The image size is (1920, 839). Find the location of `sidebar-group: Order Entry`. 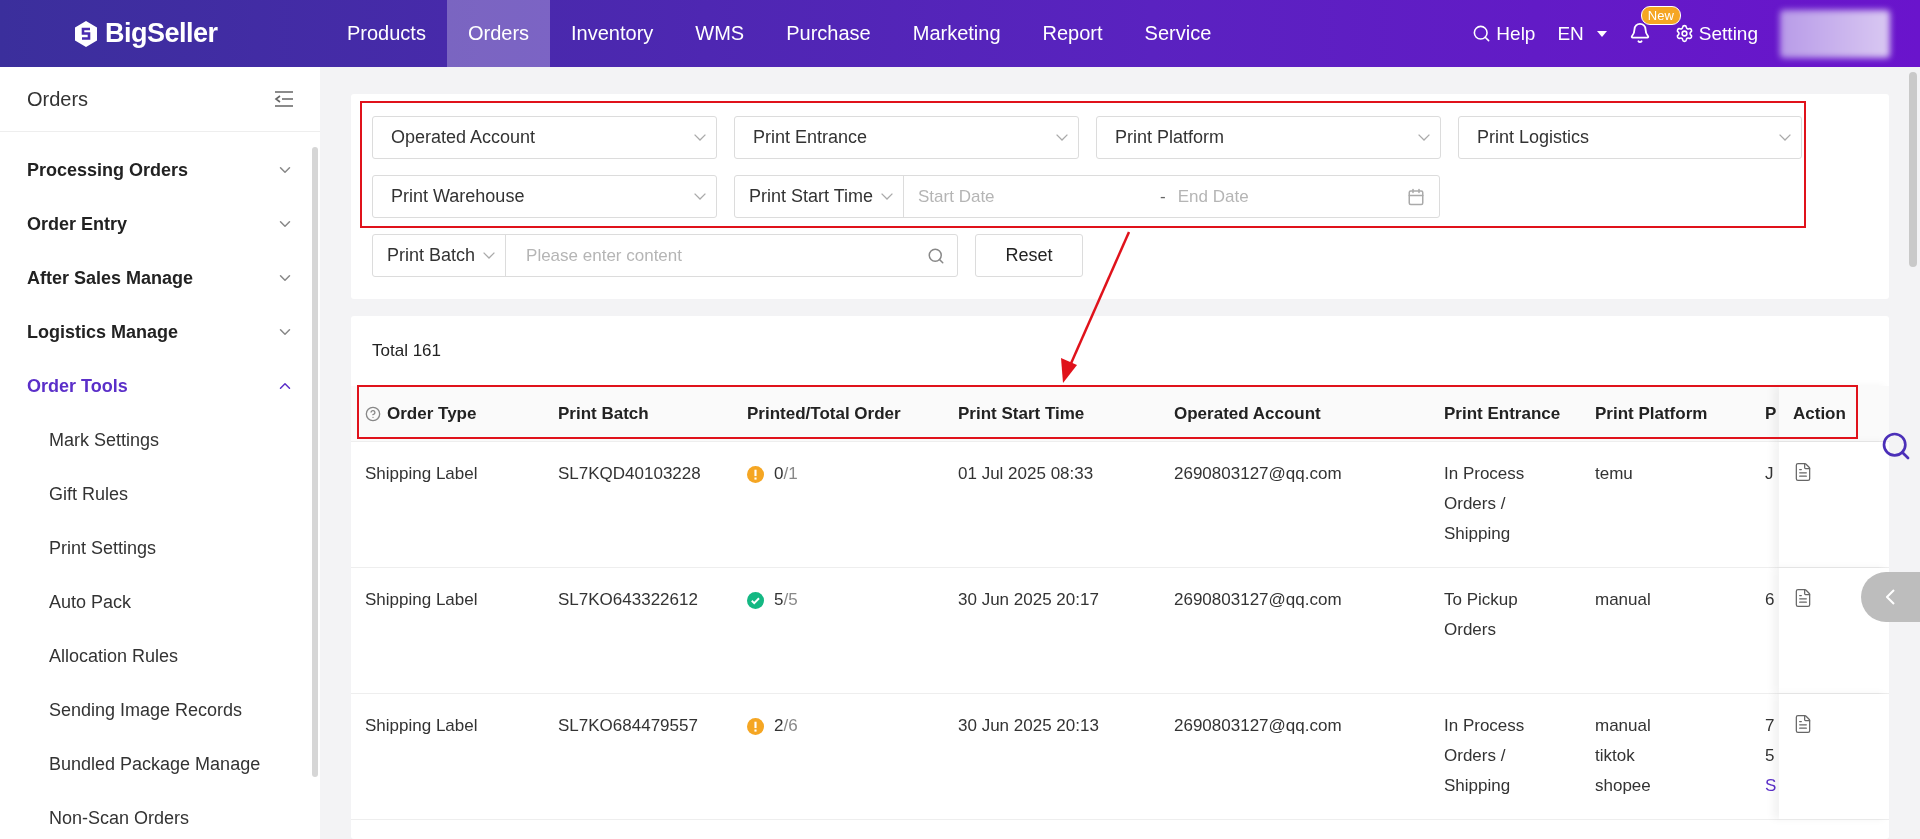

sidebar-group: Order Entry is located at coordinates (160, 224).